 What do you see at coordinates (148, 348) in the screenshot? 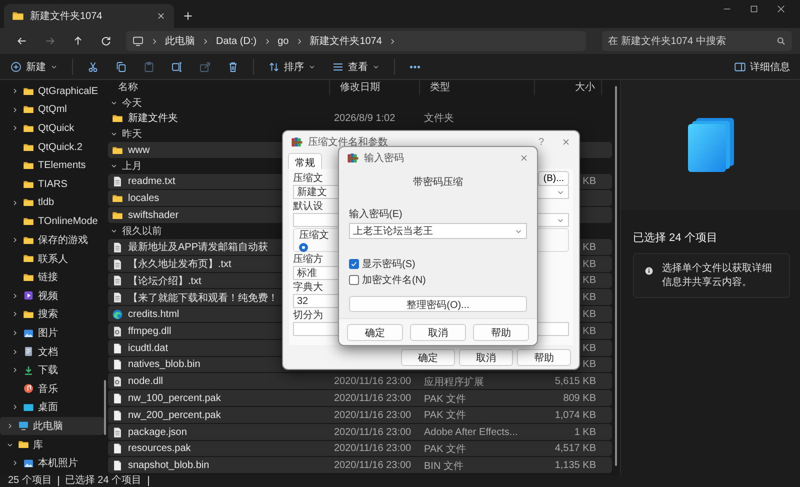
I see `file-name: icudtl.dat` at bounding box center [148, 348].